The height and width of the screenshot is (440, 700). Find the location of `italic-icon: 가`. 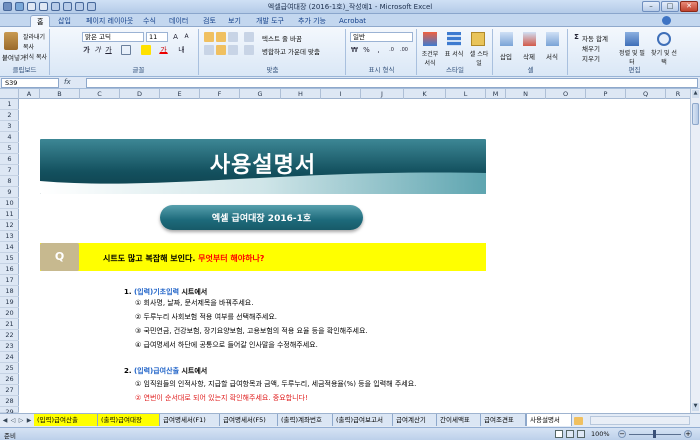

italic-icon: 가 is located at coordinates (97, 49).